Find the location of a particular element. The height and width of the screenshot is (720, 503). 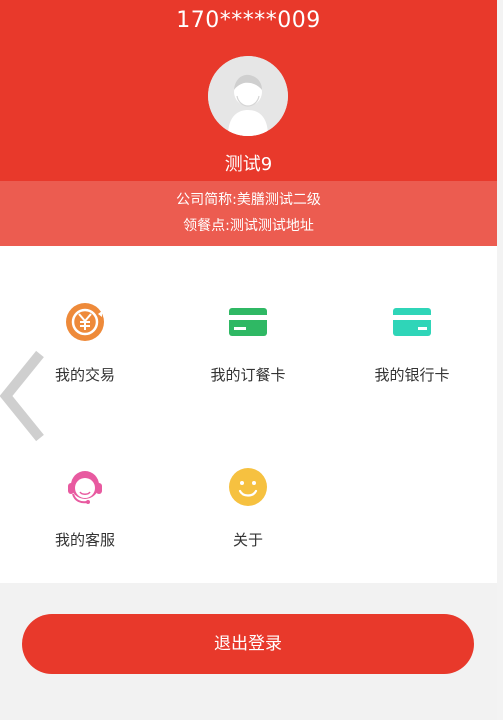

company-name: 公司简称:美膳测试二级 is located at coordinates (248, 200).